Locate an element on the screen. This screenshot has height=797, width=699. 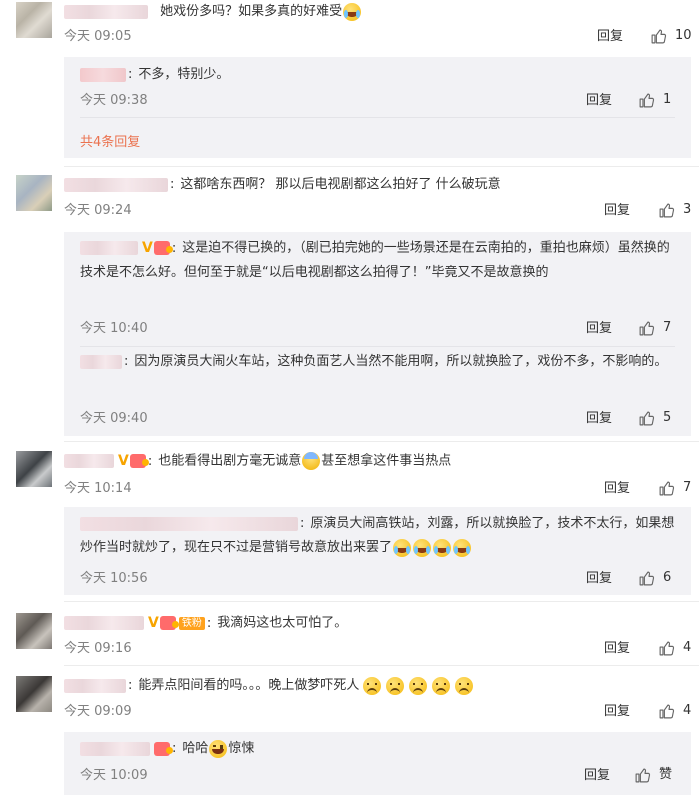
reply-text: 不多，特别少。 is located at coordinates (184, 74).